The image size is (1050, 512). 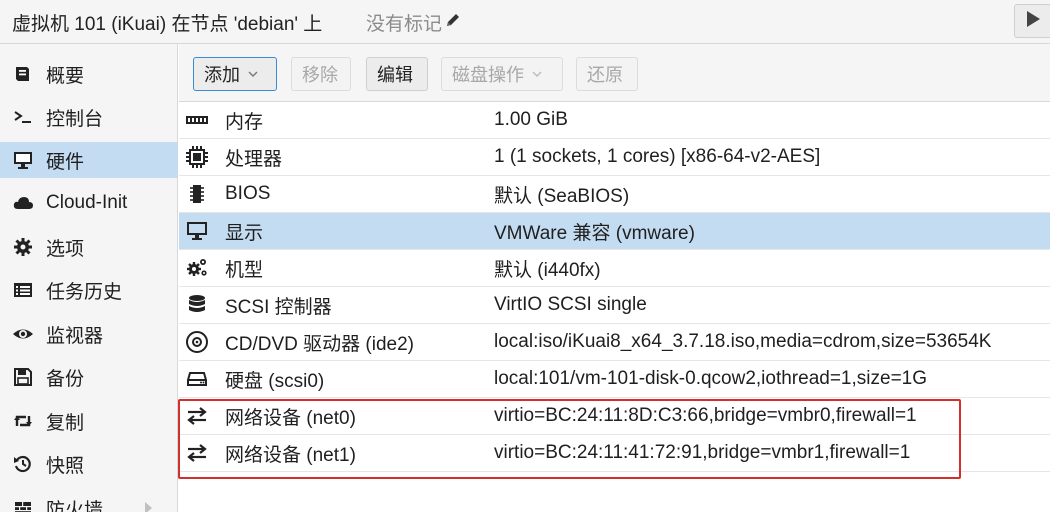 I want to click on shield-icon, so click(x=23, y=504).